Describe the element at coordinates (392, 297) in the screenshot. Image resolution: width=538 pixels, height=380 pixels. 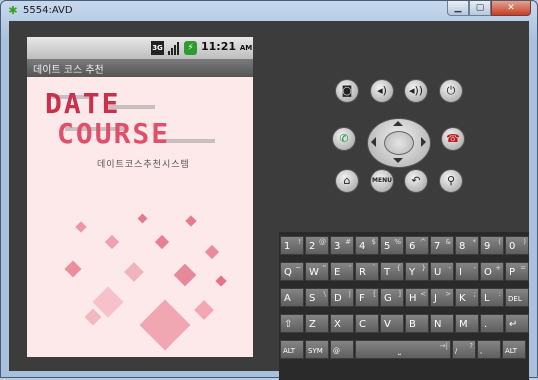
I see `key-g: G]` at that location.